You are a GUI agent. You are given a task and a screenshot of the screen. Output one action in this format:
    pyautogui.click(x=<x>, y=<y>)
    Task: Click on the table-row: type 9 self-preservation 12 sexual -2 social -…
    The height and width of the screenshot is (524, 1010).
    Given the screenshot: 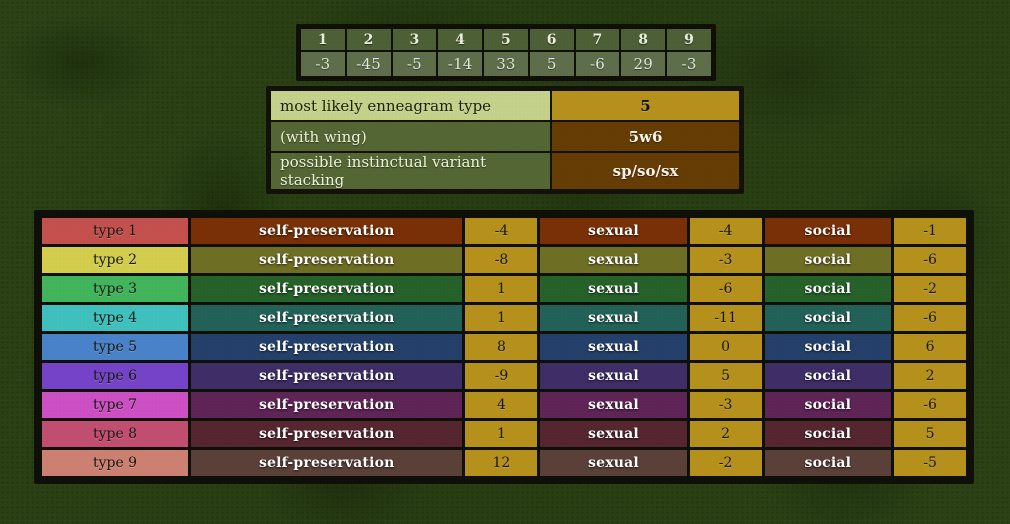 What is the action you would take?
    pyautogui.click(x=504, y=463)
    